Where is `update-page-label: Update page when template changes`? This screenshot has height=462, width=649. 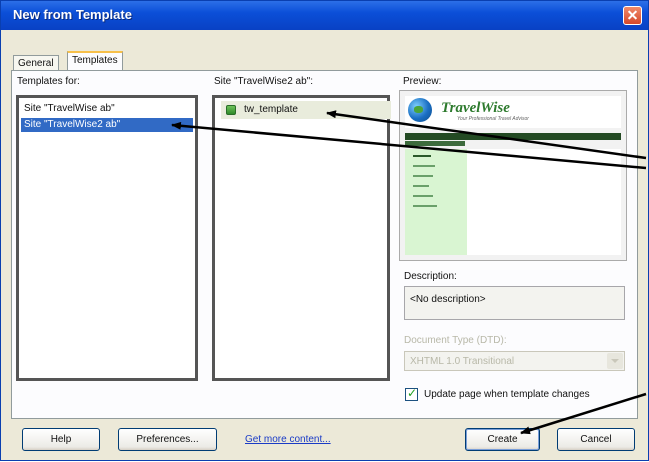
update-page-label: Update page when template changes is located at coordinates (507, 394).